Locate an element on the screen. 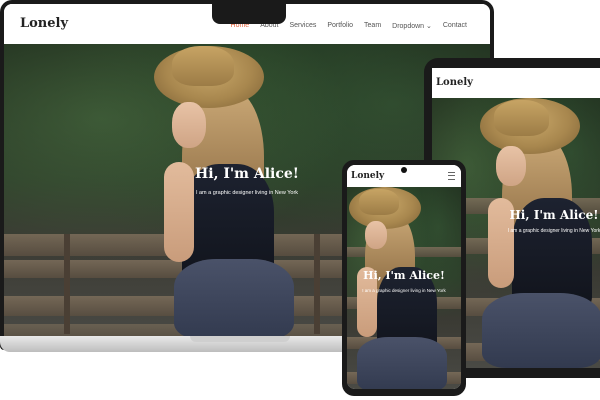  nav-item-services: Services is located at coordinates (303, 26).